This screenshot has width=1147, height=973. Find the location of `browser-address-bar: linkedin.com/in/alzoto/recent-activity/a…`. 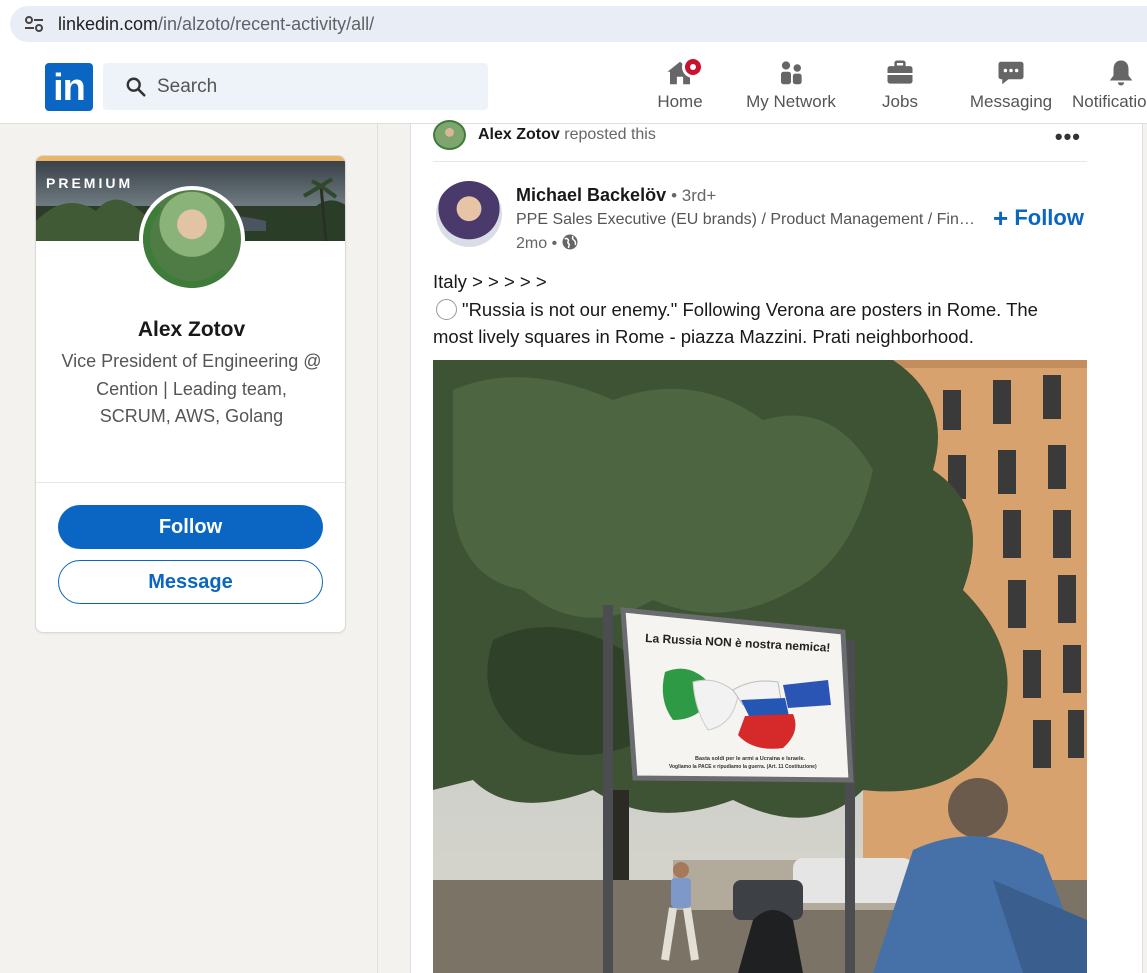

browser-address-bar: linkedin.com/in/alzoto/recent-activity/a… is located at coordinates (573, 25).